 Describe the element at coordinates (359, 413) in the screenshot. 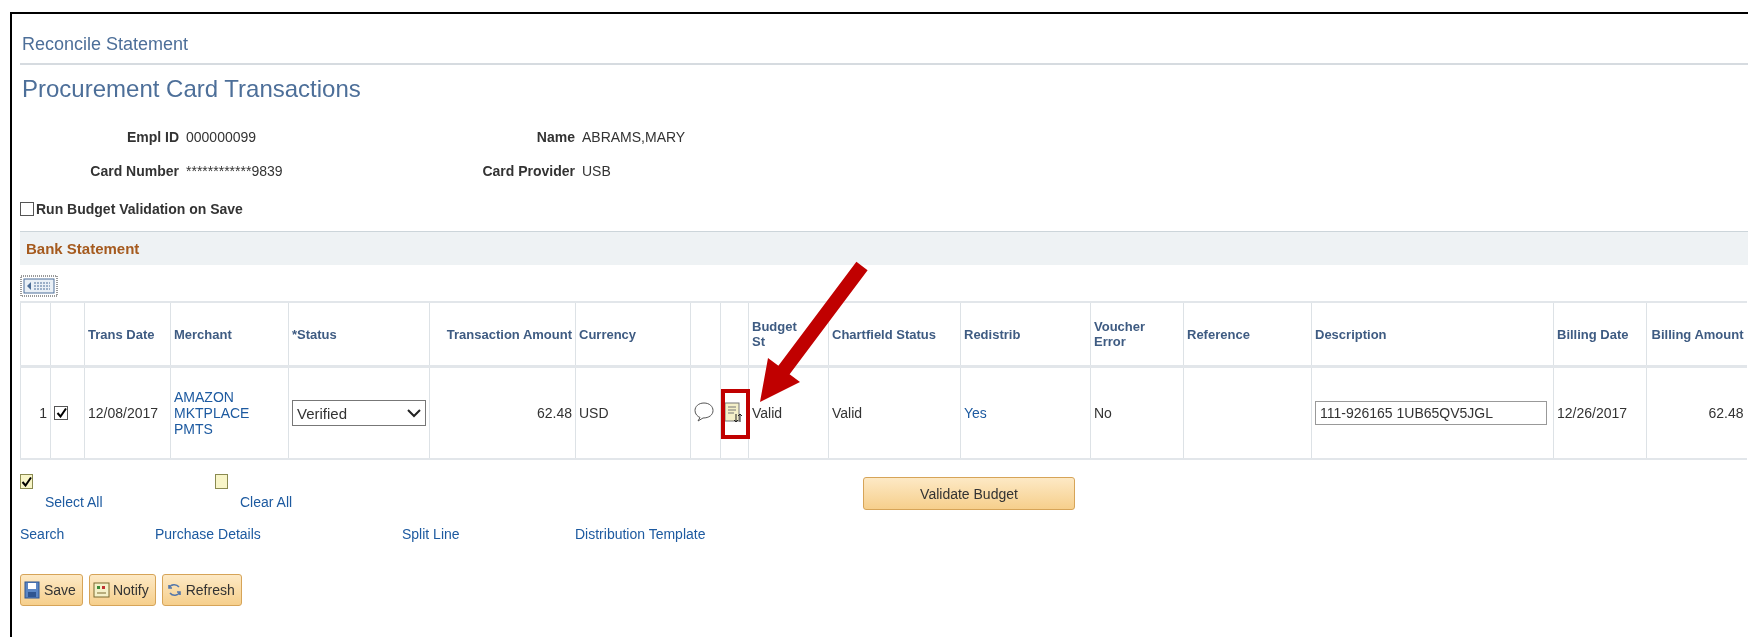

I see `status-dropdown: Verified` at that location.